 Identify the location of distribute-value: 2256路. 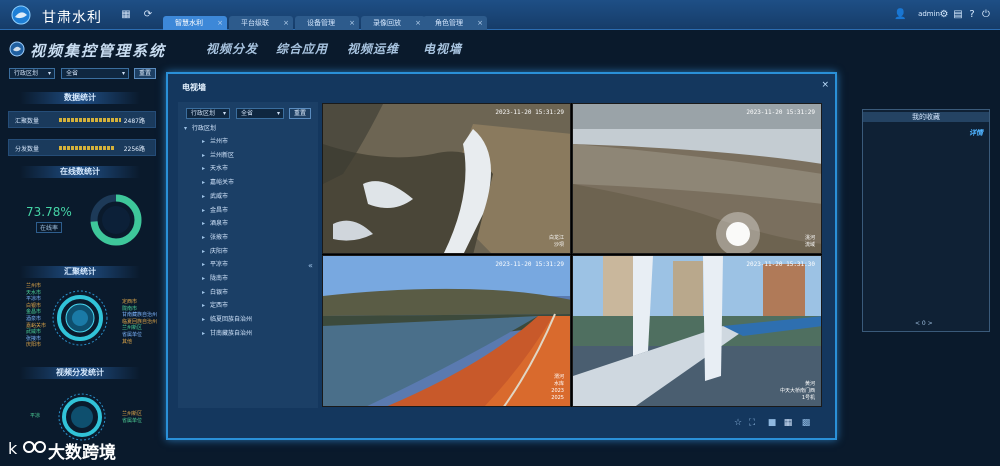
(134, 149).